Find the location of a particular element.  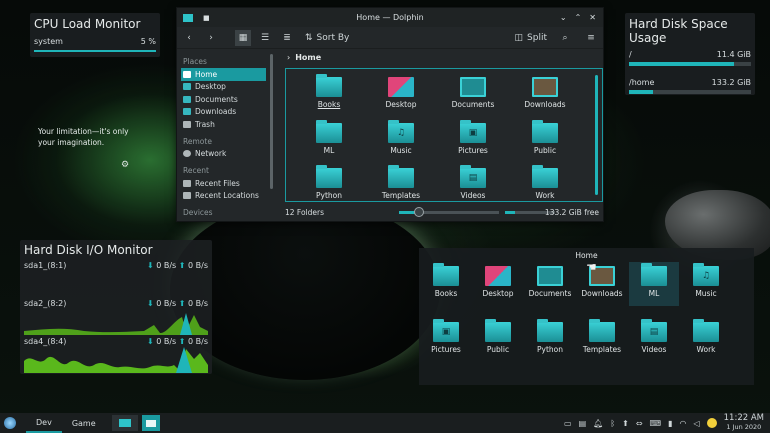

sidebar-item-recent-locations: Recent Locations is located at coordinates (223, 196).